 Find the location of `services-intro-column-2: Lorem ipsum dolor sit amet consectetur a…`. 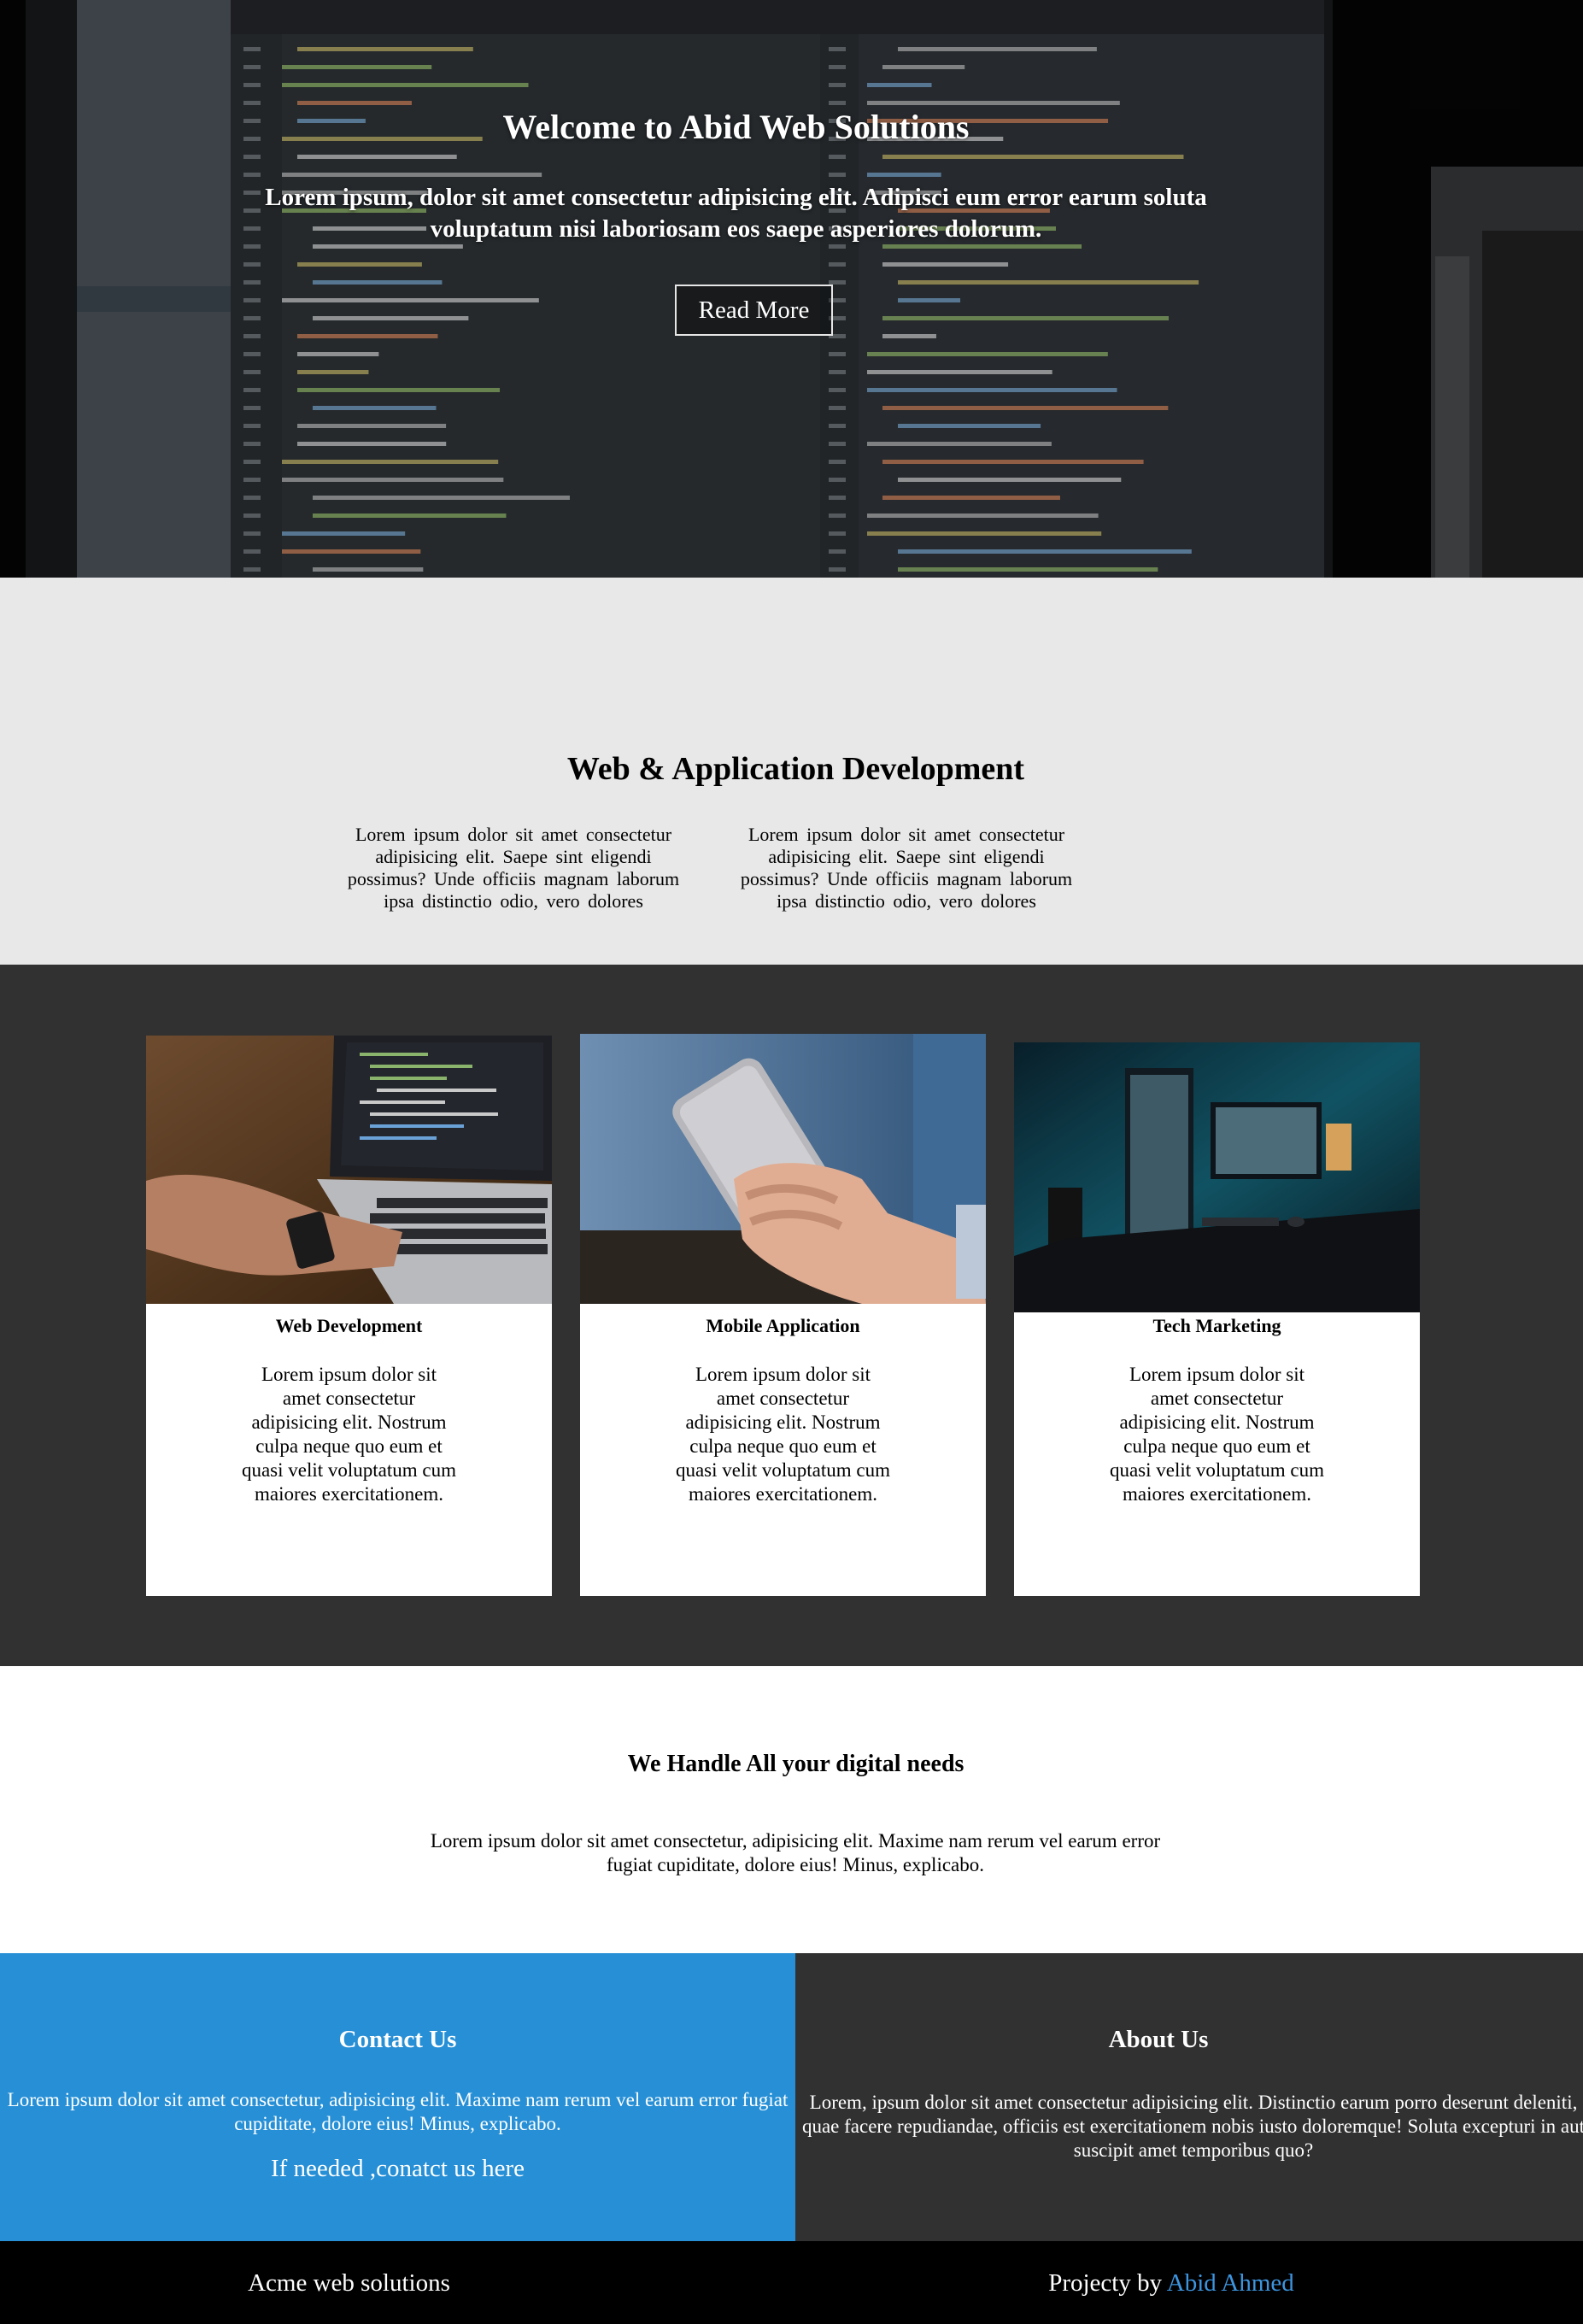

services-intro-column-2: Lorem ipsum dolor sit amet consectetur a… is located at coordinates (906, 868).